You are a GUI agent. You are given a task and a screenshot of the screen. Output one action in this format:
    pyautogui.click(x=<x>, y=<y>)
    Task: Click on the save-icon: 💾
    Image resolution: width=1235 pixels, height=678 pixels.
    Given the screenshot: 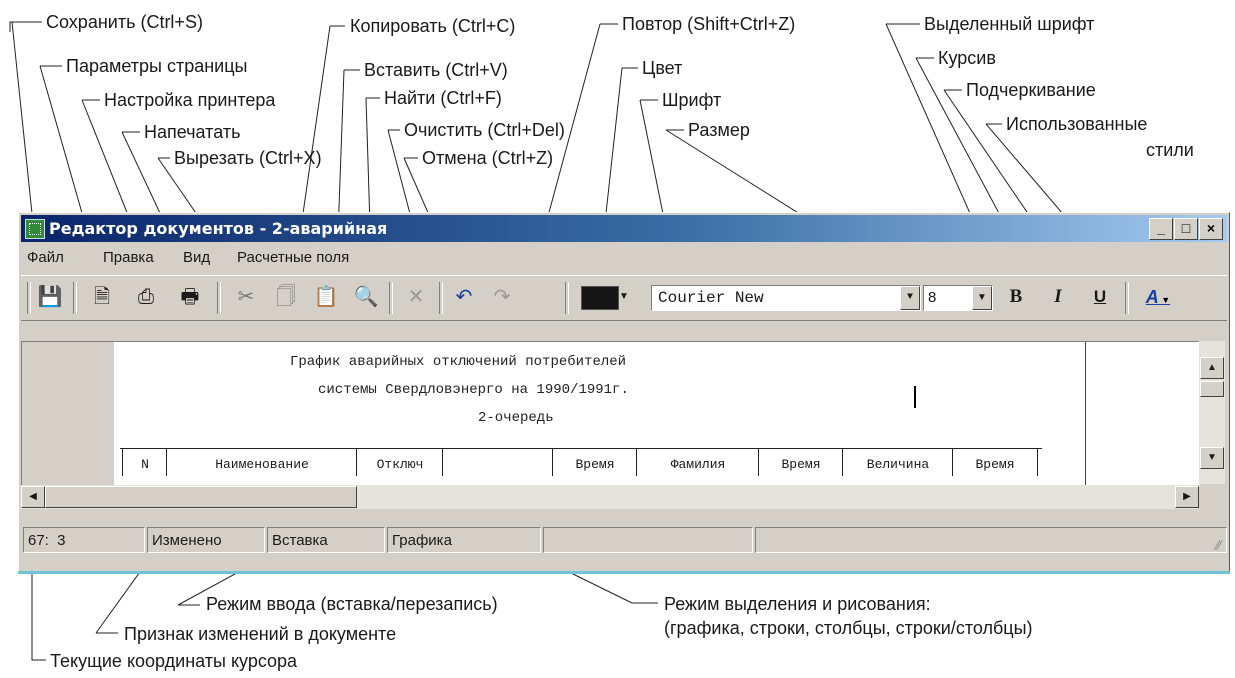 What is the action you would take?
    pyautogui.click(x=50, y=297)
    